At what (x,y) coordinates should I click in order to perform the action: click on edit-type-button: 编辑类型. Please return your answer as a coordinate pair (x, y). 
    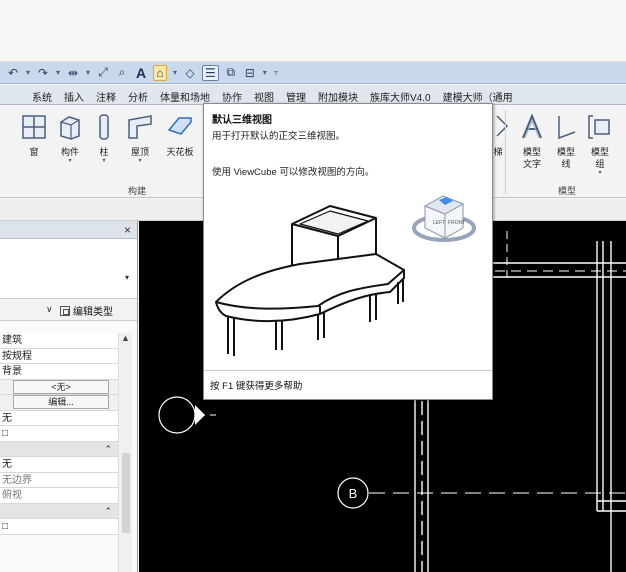
    Looking at the image, I should click on (86, 310).